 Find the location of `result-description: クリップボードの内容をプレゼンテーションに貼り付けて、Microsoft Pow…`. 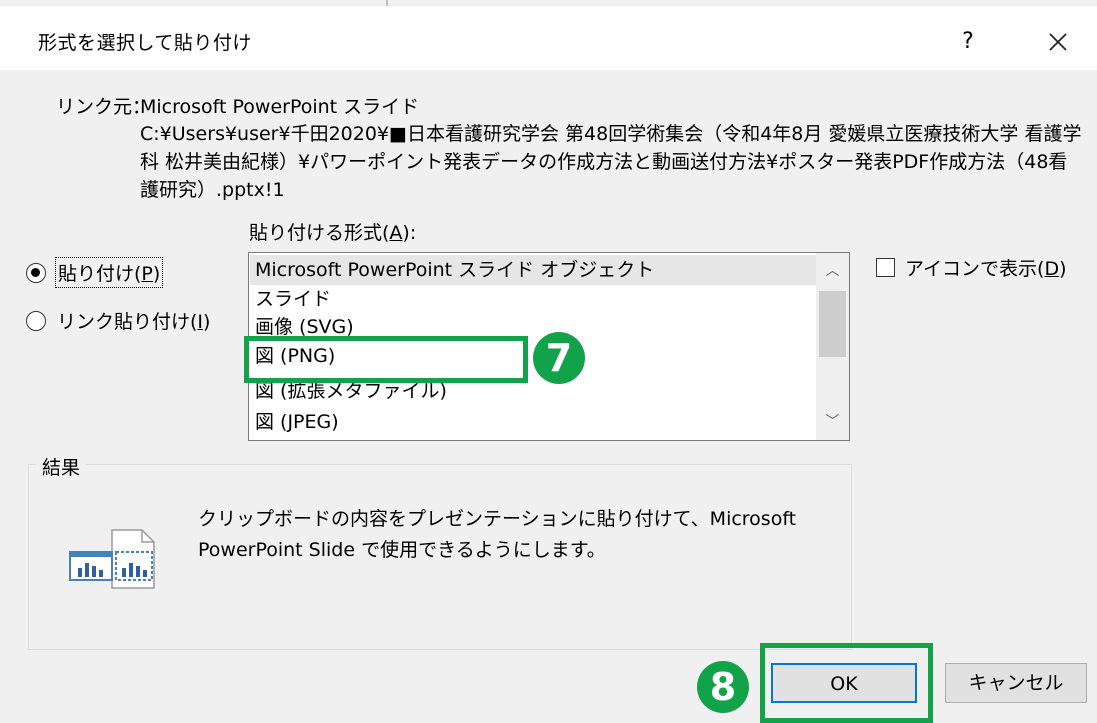

result-description: クリップボードの内容をプレゼンテーションに貼り付けて、Microsoft Pow… is located at coordinates (497, 534).